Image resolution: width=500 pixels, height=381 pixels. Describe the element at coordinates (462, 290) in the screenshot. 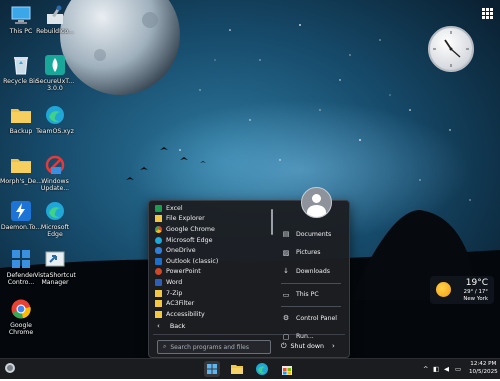

I see `weather-gadget: 19°C 29° / 17° New York` at that location.